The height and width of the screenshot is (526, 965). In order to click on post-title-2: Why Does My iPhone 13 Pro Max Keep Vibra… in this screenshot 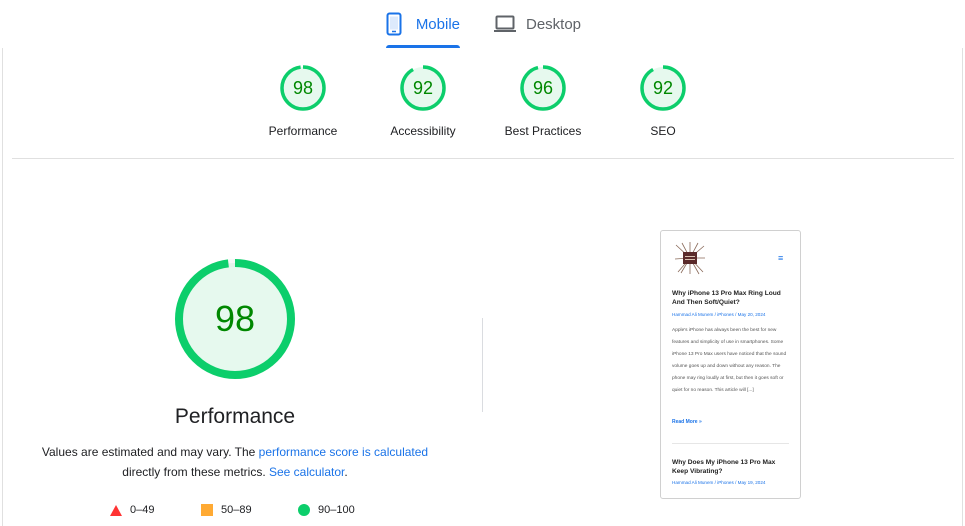, I will do `click(724, 467)`.